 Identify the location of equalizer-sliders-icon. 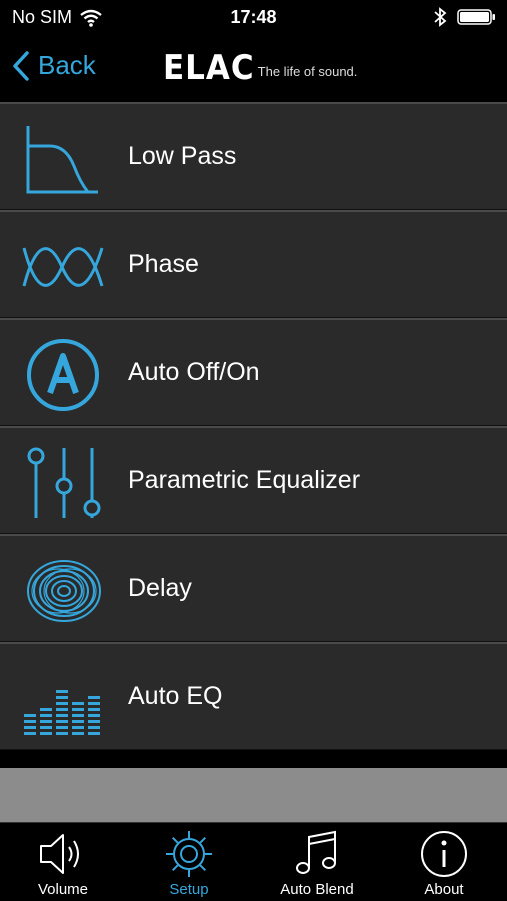
(64, 482).